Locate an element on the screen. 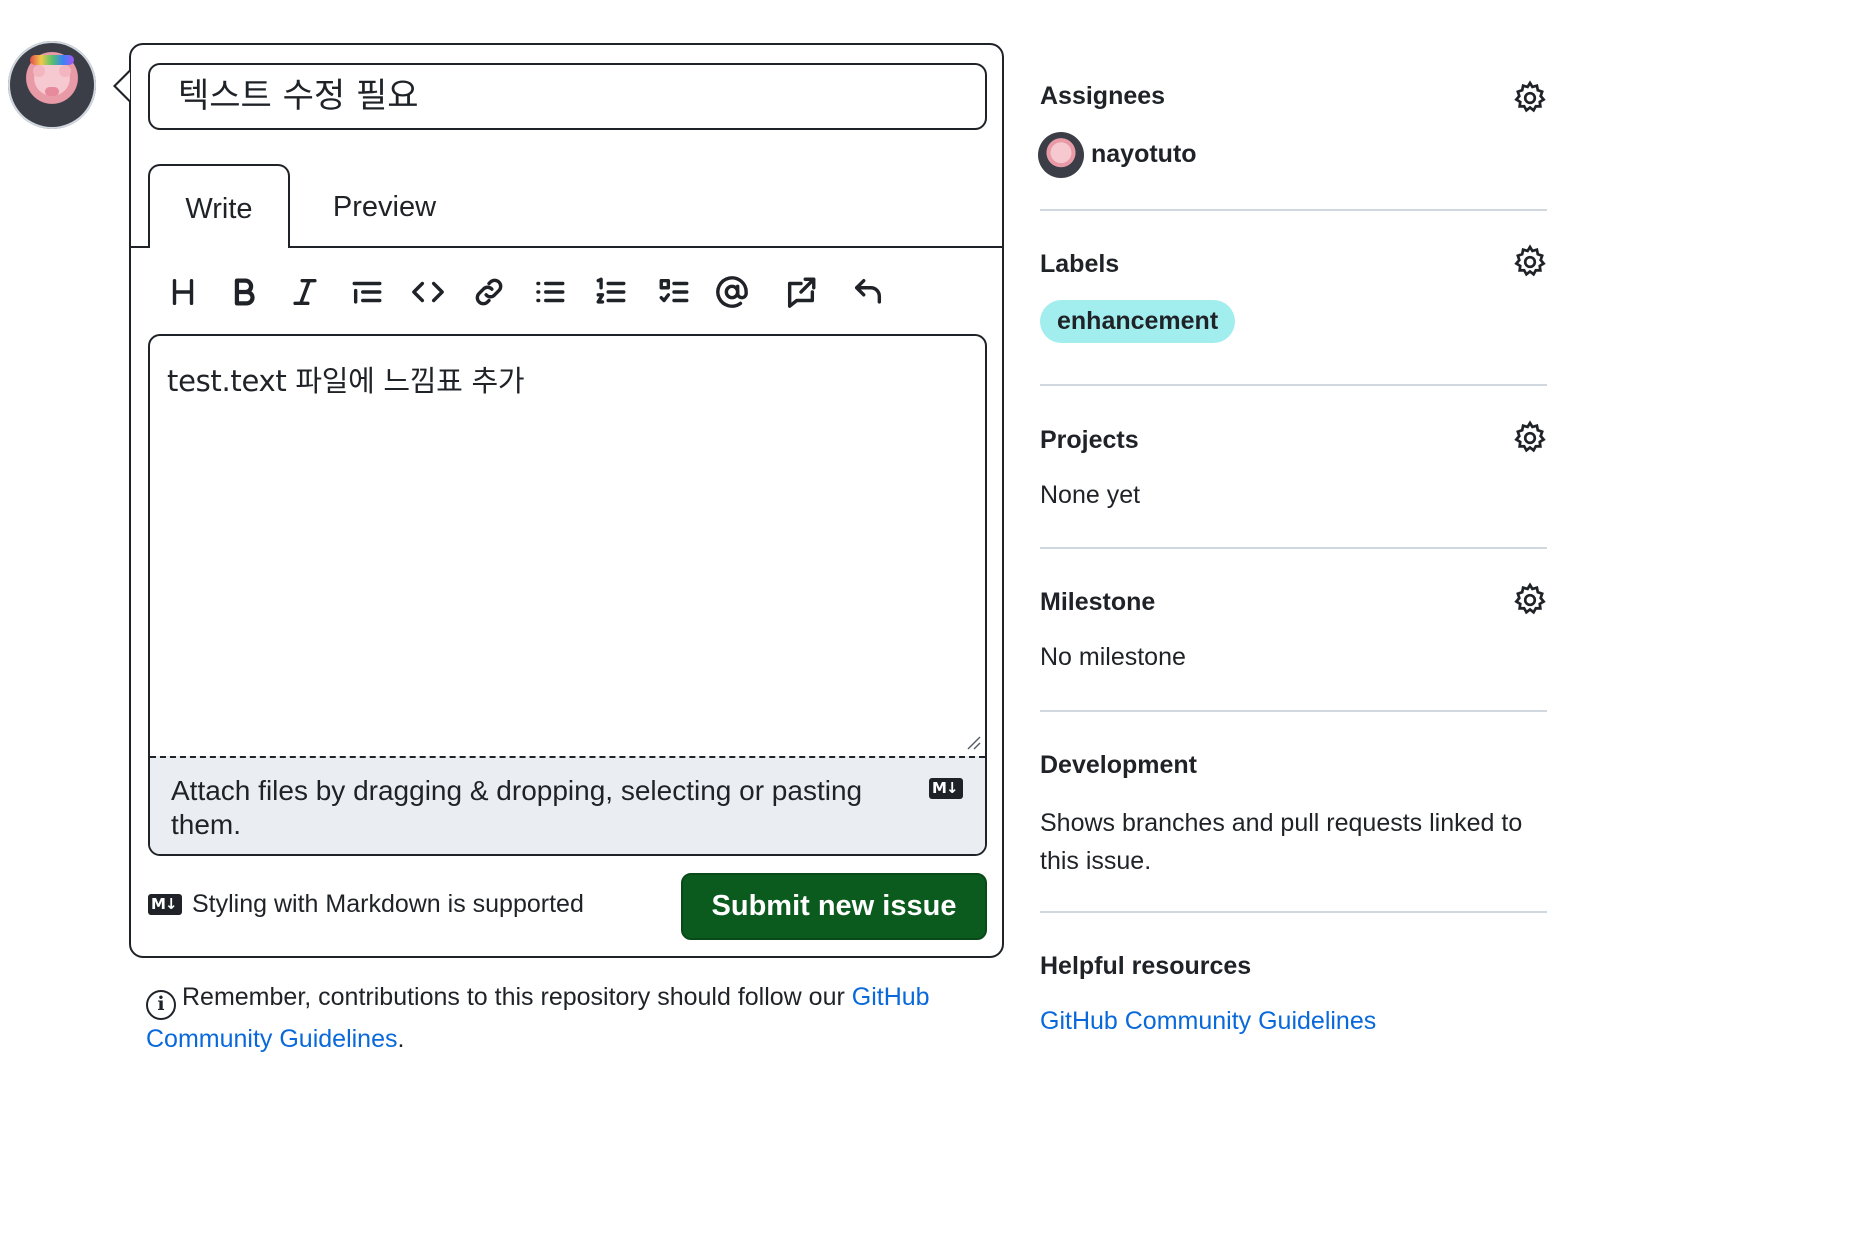 This screenshot has height=1257, width=1855. assignees-gear-icon is located at coordinates (1530, 98).